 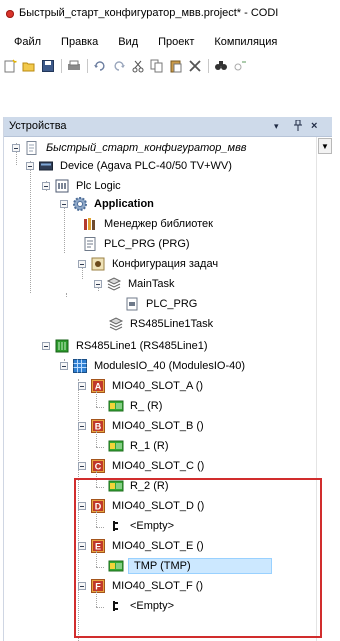 I want to click on tree-item-slot-child: R_ (R), so click(x=136, y=406).